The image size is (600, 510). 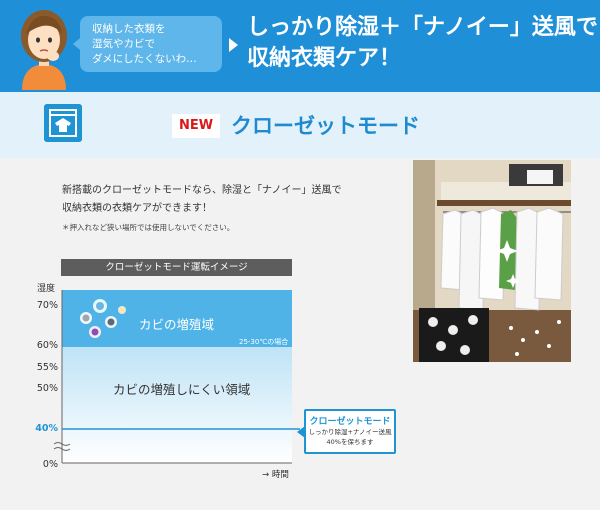 I want to click on y-tick-label: 60%, so click(x=47, y=345).